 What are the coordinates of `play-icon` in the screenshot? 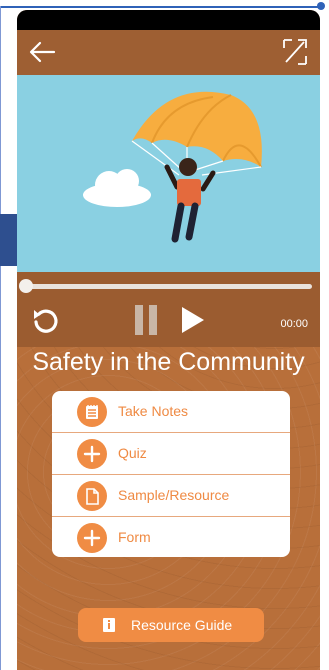 It's located at (193, 320).